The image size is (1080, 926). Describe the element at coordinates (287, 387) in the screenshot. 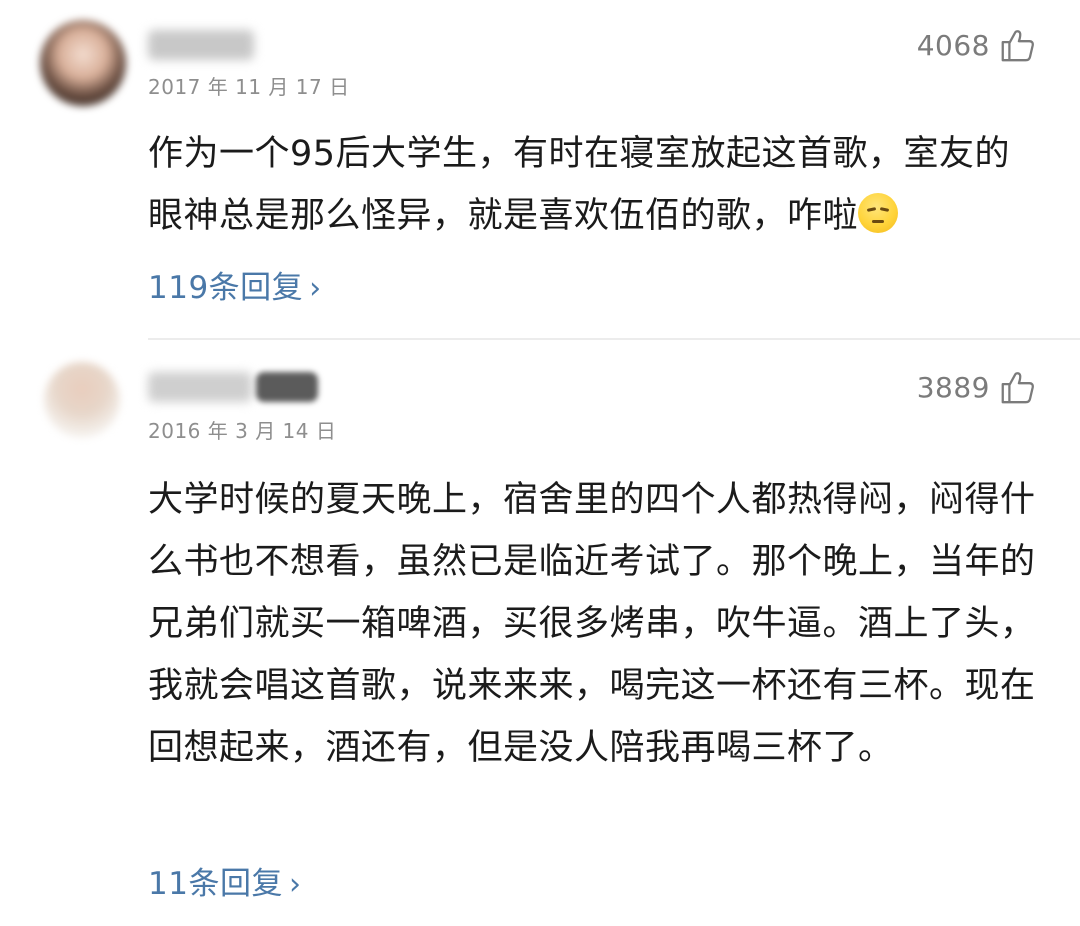

I see `user-badge` at that location.